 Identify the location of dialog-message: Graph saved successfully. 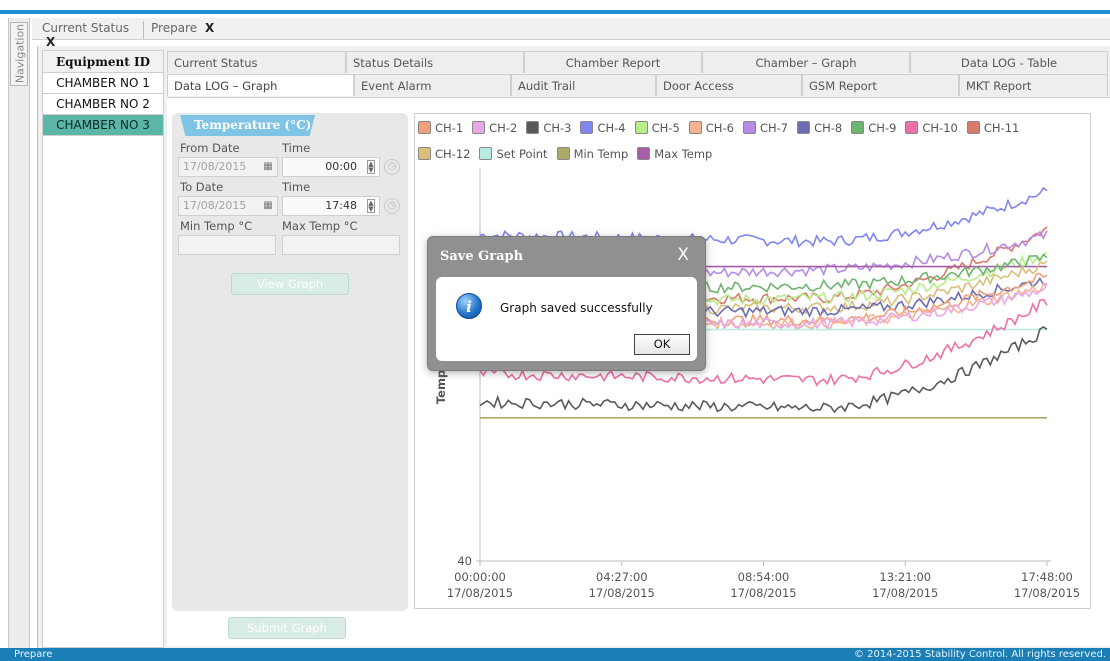
(576, 308).